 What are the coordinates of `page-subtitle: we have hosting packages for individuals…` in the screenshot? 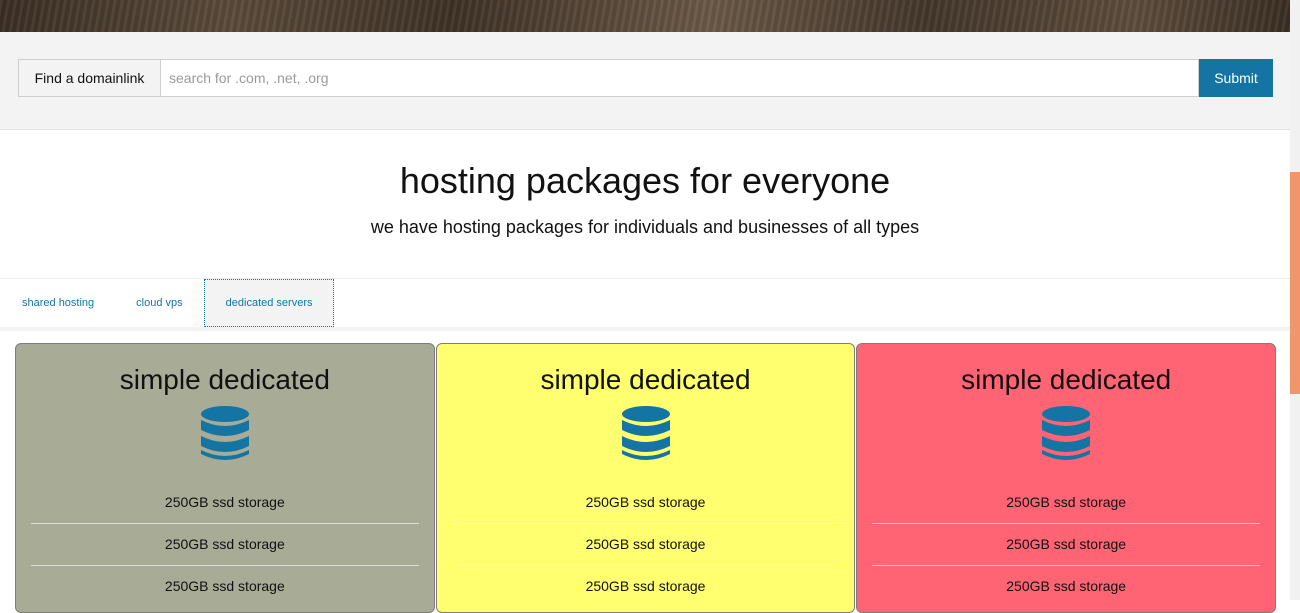 It's located at (645, 227).